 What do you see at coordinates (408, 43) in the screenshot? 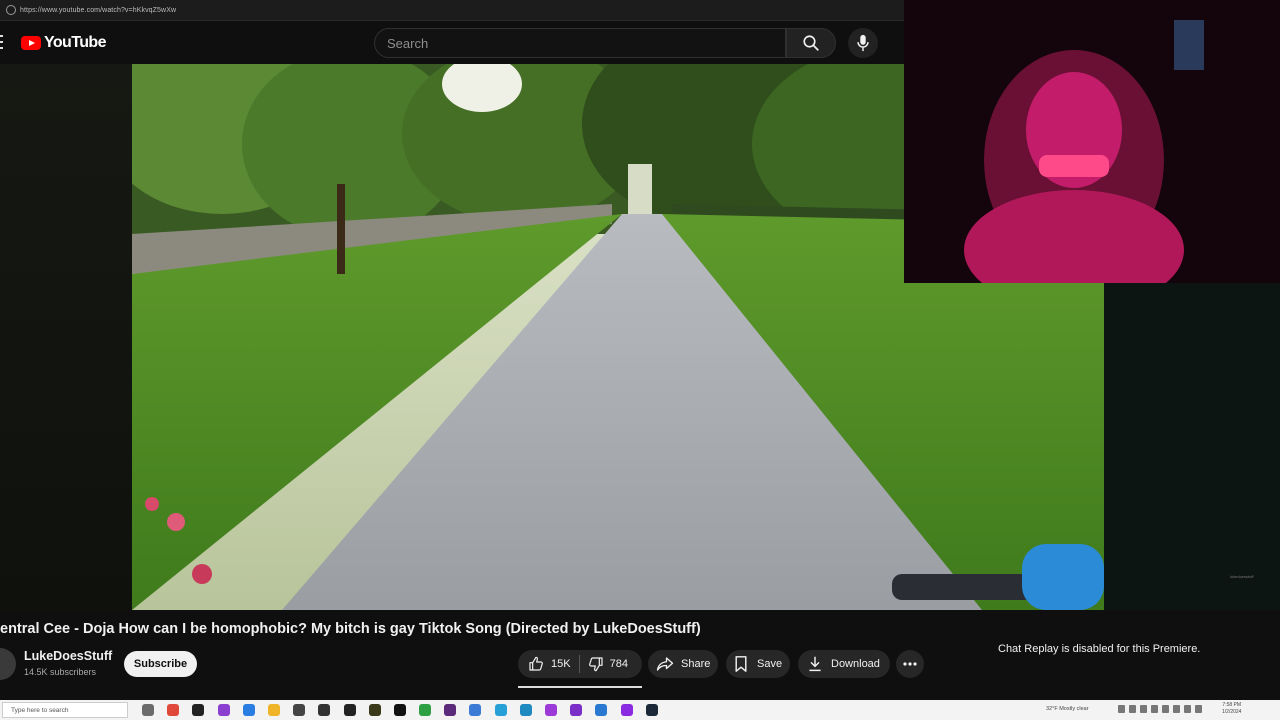
I see `search-placeholder: Search` at bounding box center [408, 43].